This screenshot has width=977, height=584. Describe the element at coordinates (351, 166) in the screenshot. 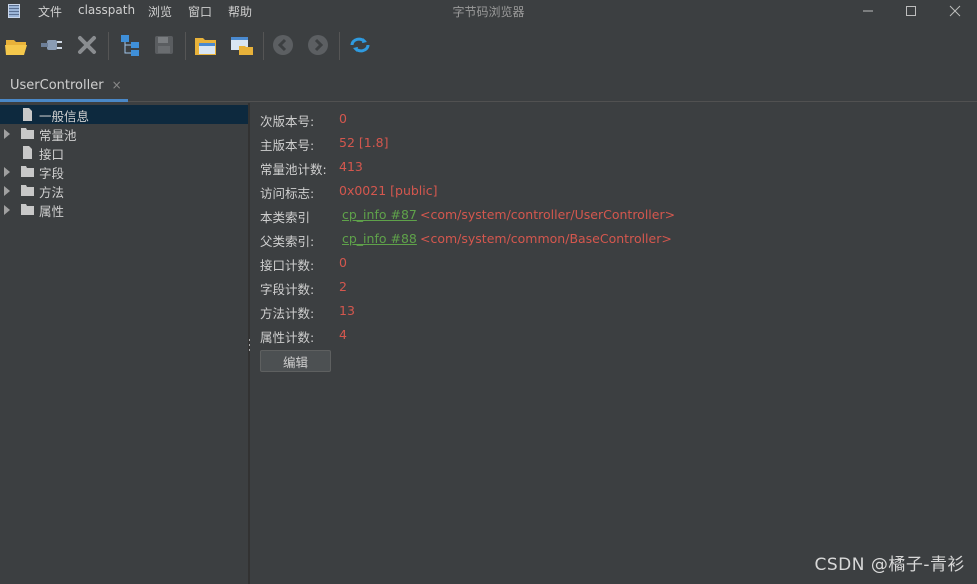

I see `constant-pool-count-value: 413` at that location.